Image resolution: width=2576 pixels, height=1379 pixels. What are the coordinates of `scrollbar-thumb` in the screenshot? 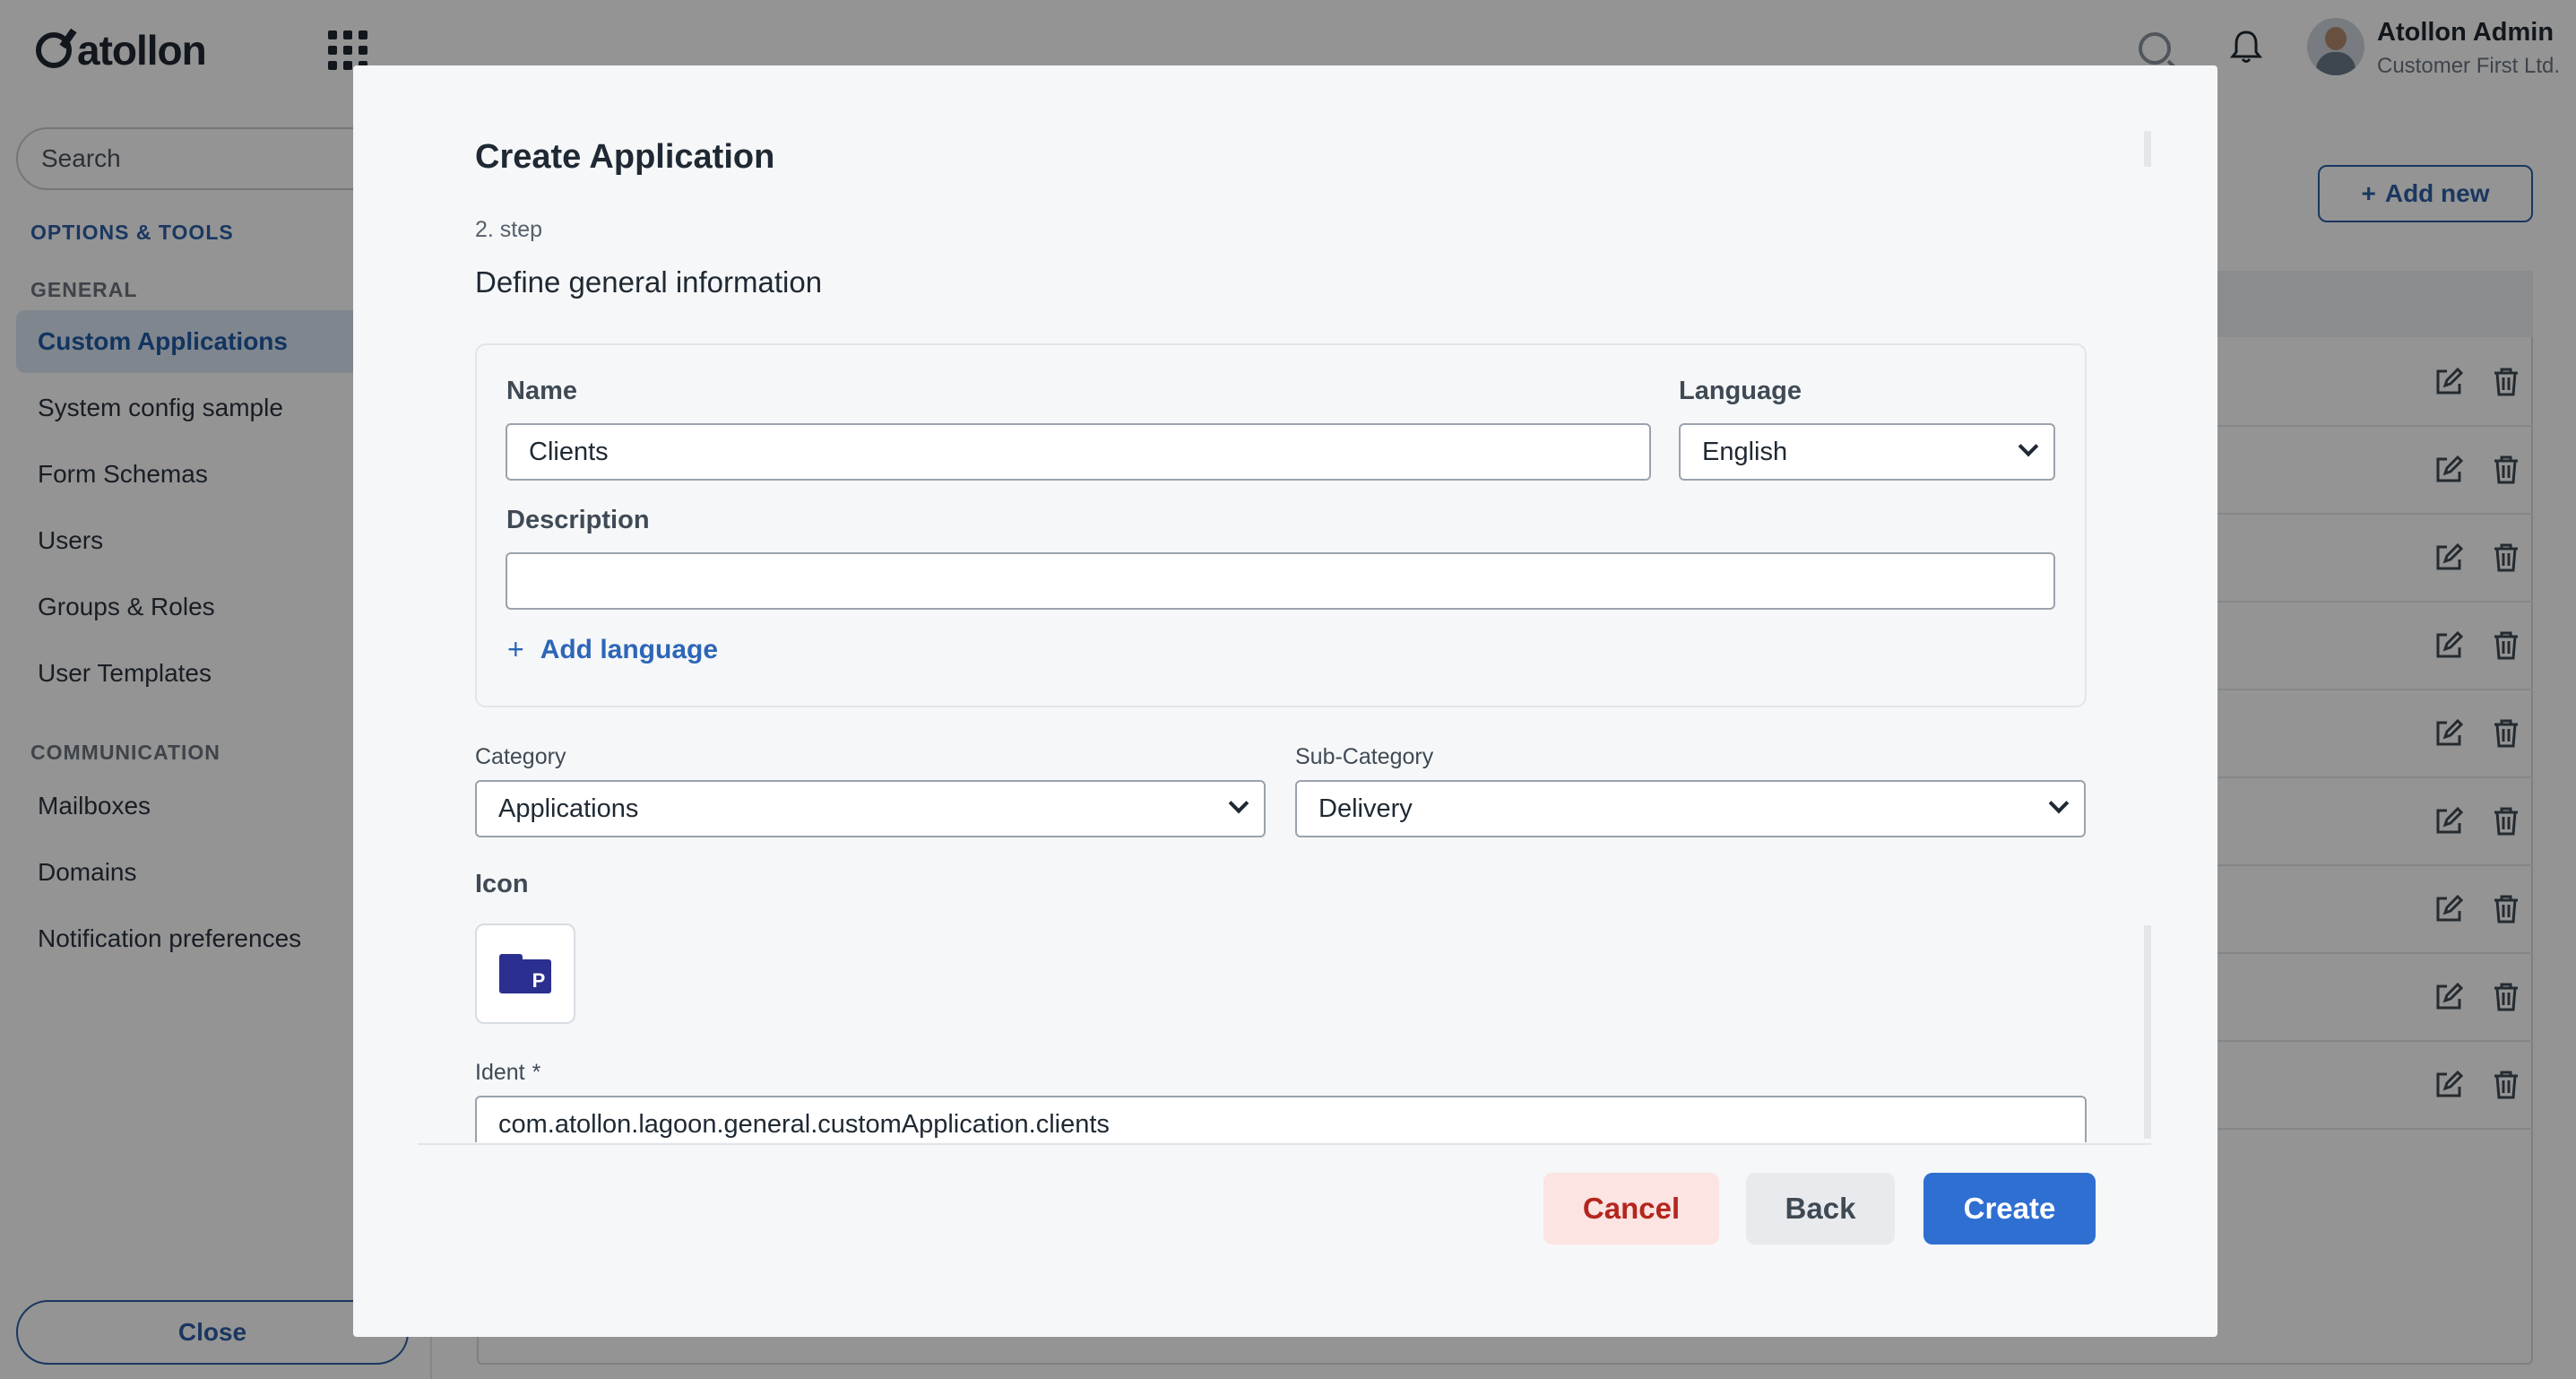 It's located at (2147, 1032).